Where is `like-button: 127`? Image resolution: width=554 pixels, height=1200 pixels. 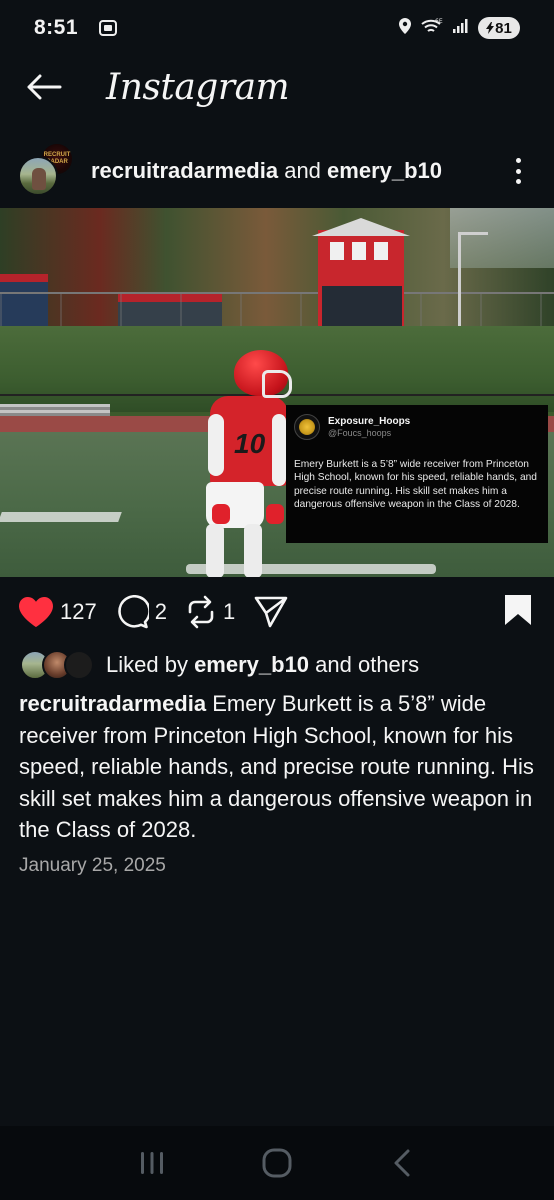 like-button: 127 is located at coordinates (57, 612).